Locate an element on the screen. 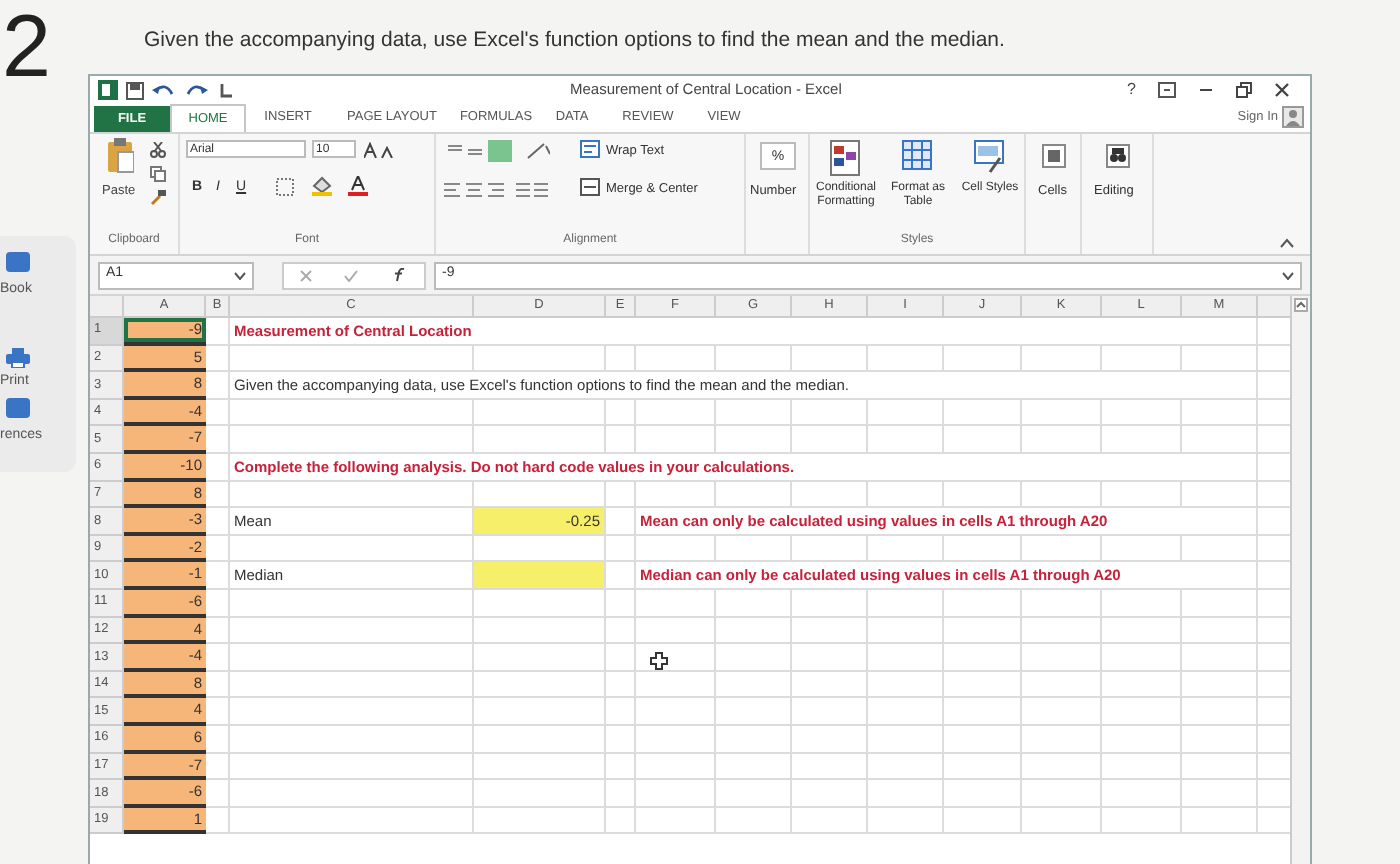  paste-icon is located at coordinates (120, 156).